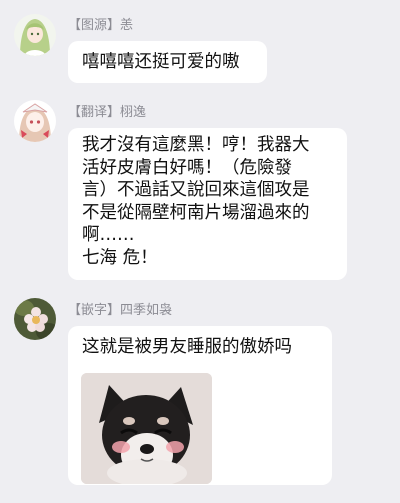  I want to click on avatar-flower-photo, so click(35, 319).